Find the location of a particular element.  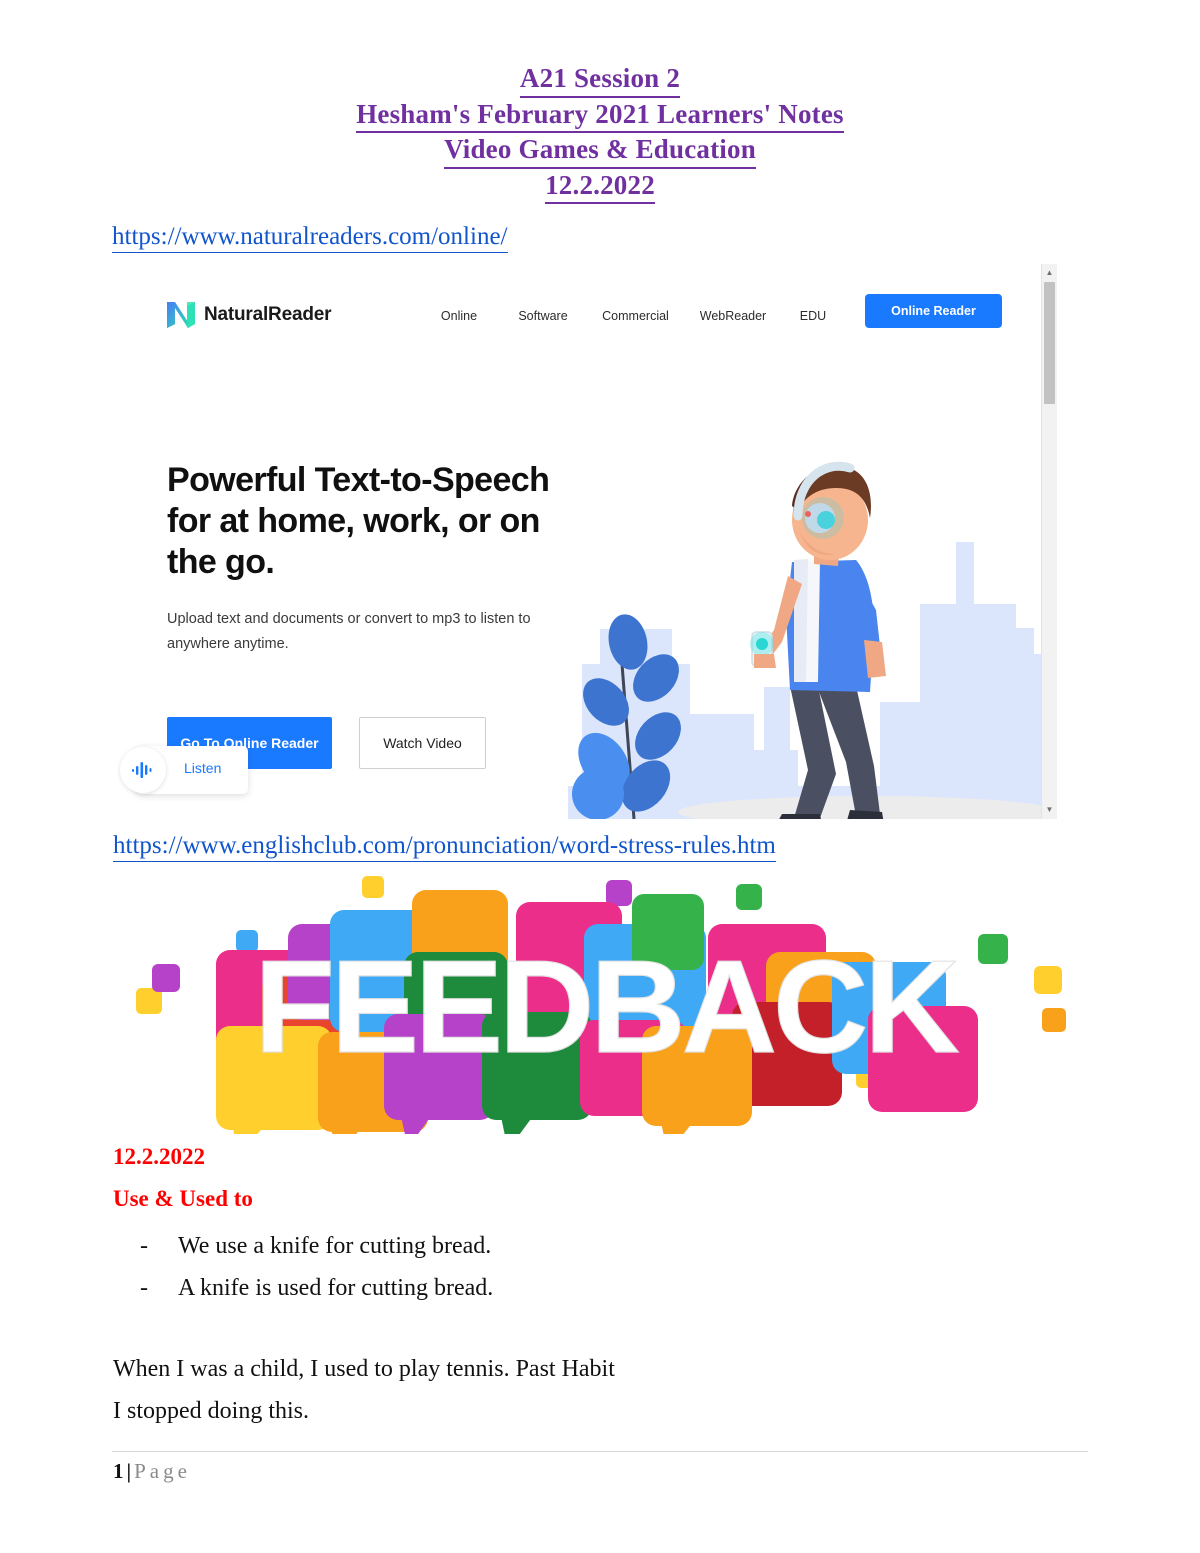

title-line-4: 12.2.2022 is located at coordinates (600, 186).